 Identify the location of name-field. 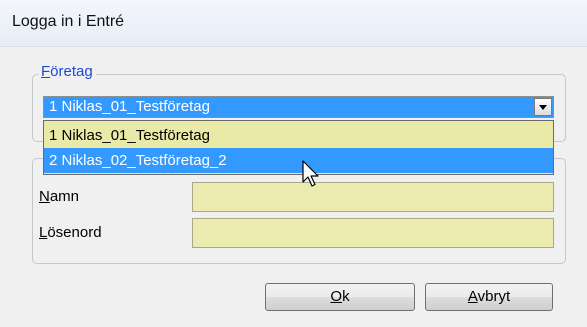
(373, 197).